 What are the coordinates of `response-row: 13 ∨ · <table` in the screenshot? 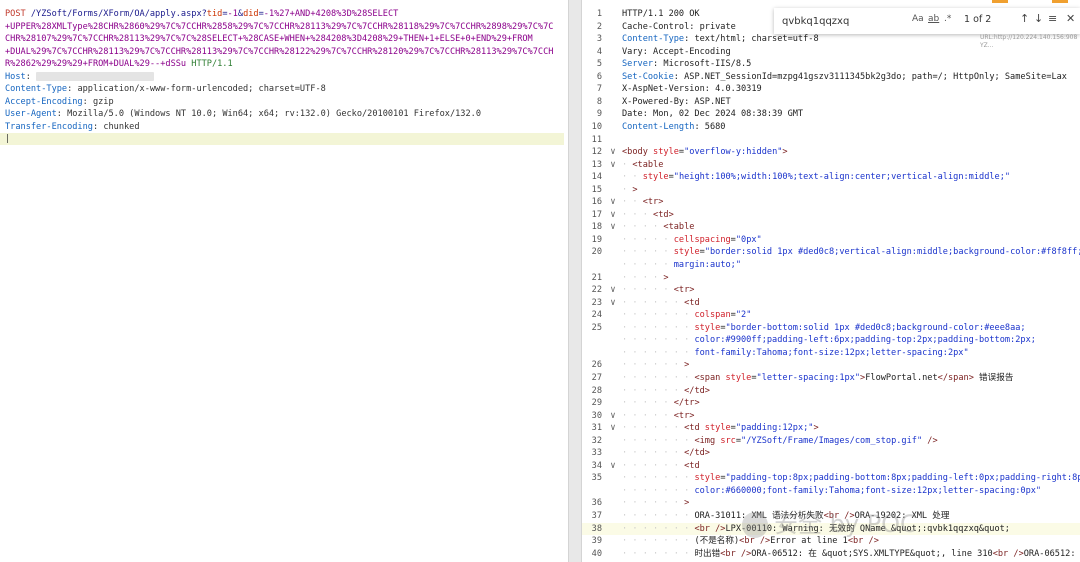 It's located at (831, 165).